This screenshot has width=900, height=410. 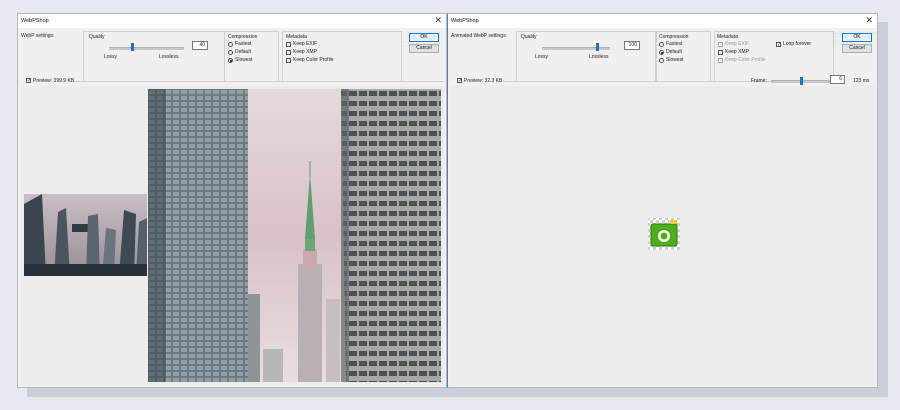 What do you see at coordinates (664, 234) in the screenshot?
I see `webp-image-icon` at bounding box center [664, 234].